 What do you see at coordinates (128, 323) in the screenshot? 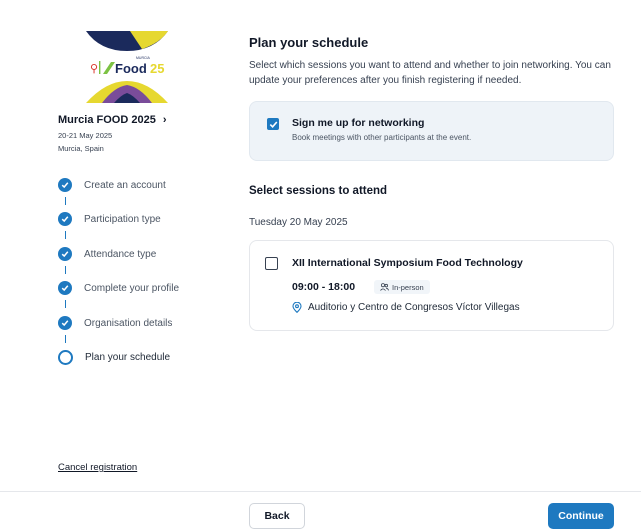
I see `step-label: Organisation details` at bounding box center [128, 323].